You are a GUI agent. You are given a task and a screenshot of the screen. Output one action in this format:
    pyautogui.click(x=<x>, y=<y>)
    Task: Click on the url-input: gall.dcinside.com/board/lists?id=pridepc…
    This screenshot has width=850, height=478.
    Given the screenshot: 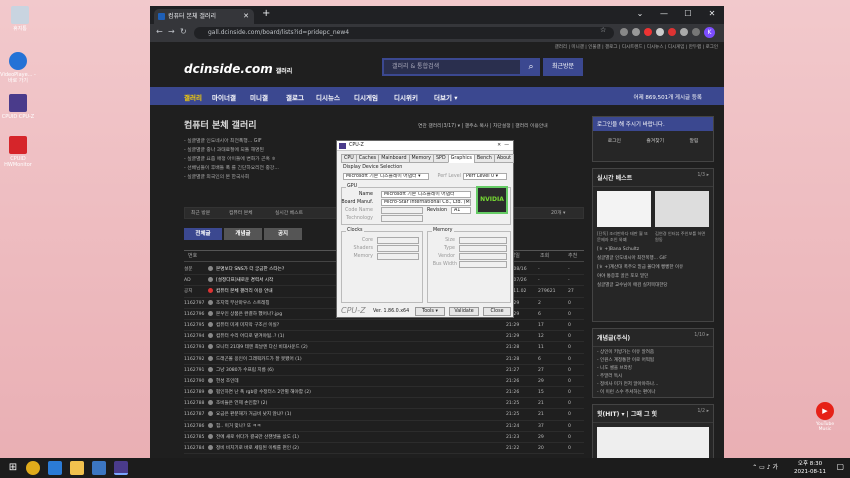 What is the action you would take?
    pyautogui.click(x=404, y=33)
    